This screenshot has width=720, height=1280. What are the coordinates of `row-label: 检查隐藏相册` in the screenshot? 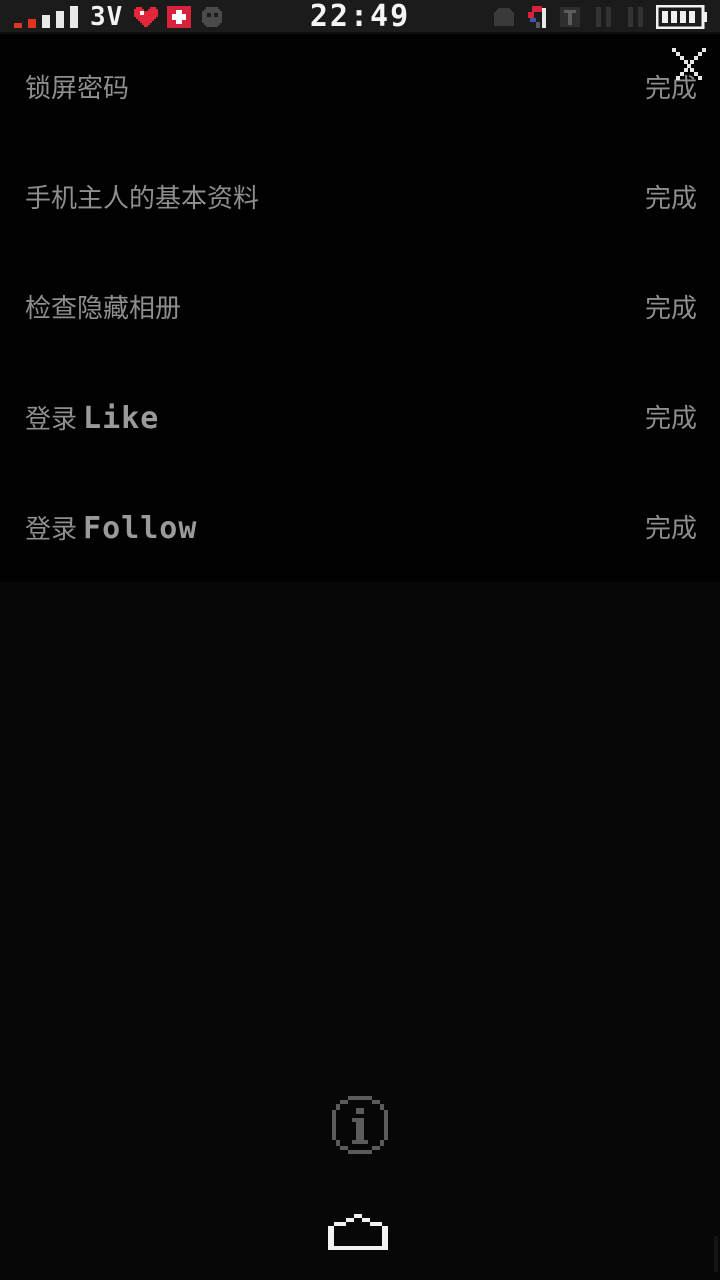 It's located at (103, 309).